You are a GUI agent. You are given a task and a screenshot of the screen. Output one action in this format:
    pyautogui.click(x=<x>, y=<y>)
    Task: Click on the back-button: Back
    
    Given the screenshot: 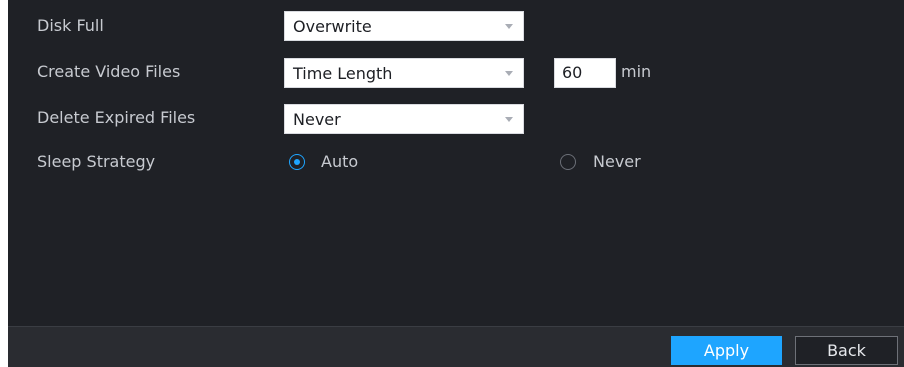 What is the action you would take?
    pyautogui.click(x=846, y=350)
    